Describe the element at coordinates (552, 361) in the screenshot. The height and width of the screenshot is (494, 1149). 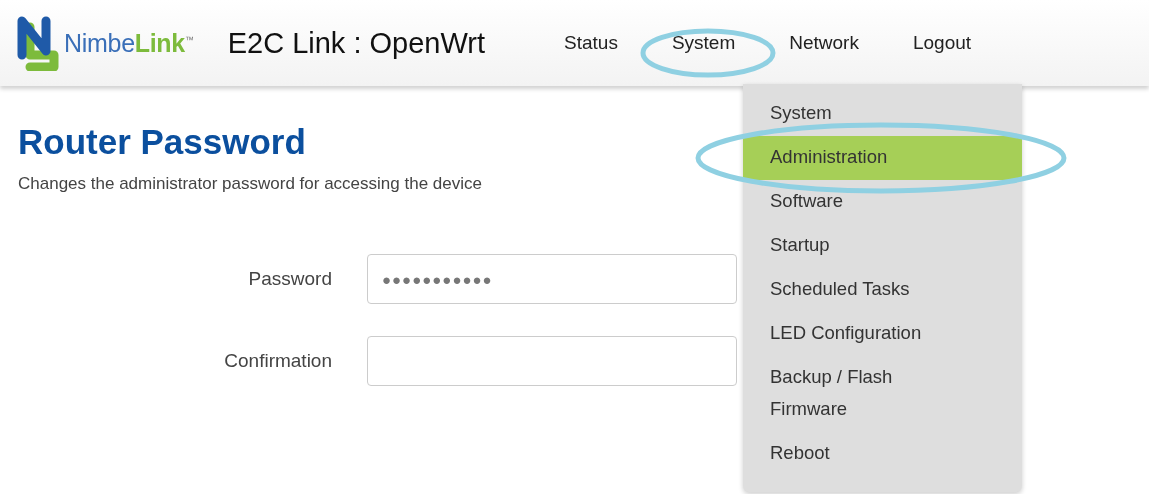
I see `input-field` at that location.